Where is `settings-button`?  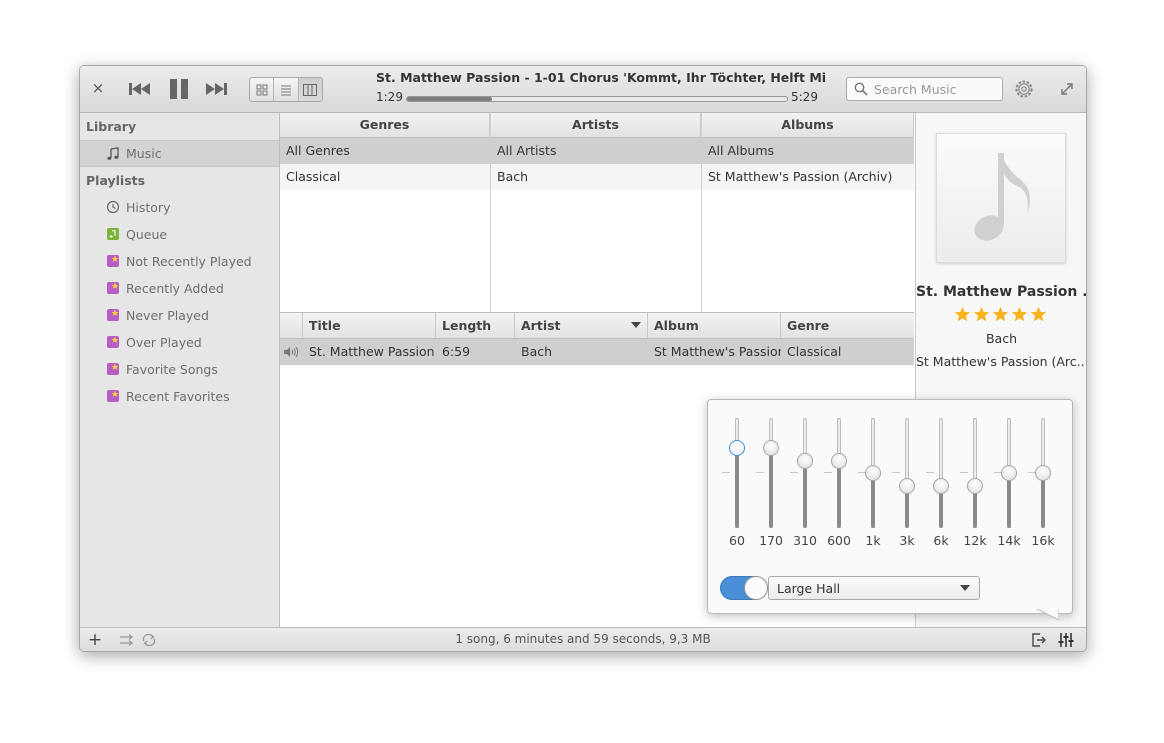 settings-button is located at coordinates (1024, 89).